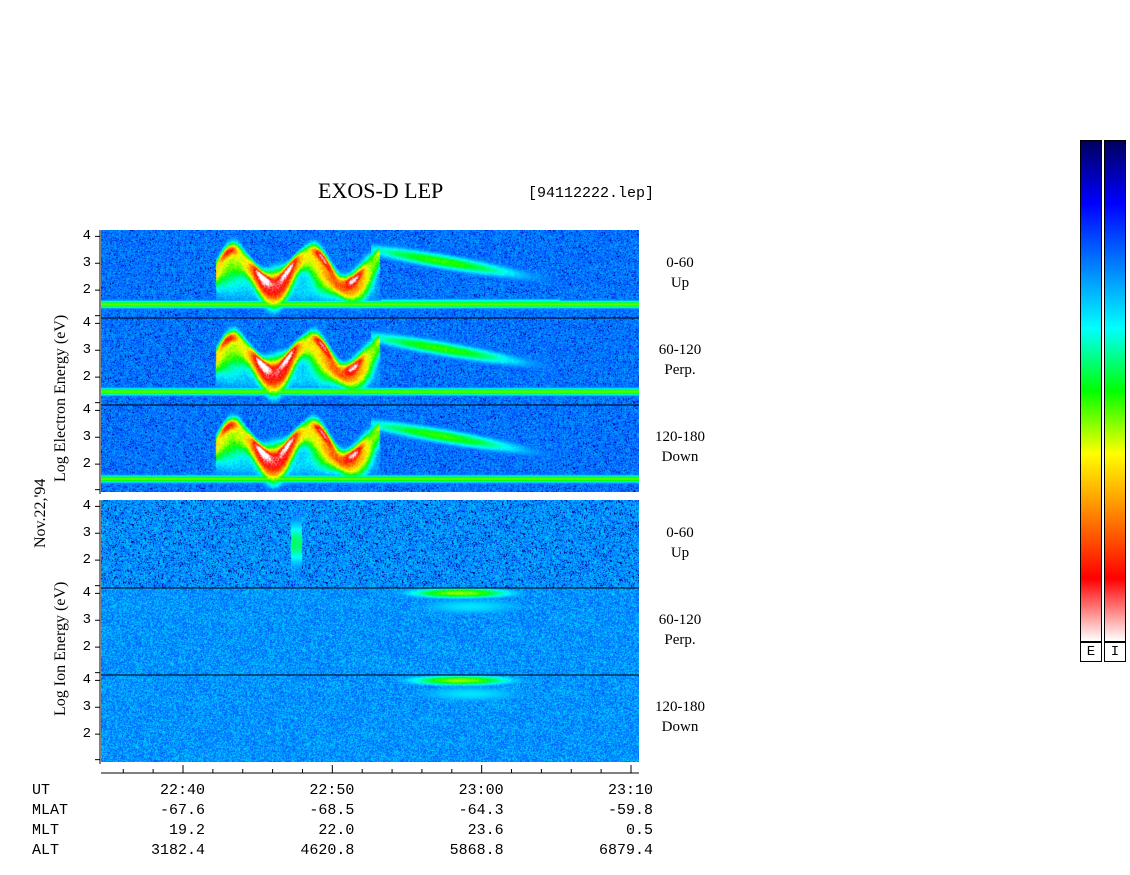 This screenshot has height=875, width=1130. What do you see at coordinates (639, 830) in the screenshot?
I see `x-label-mlt: 0.5` at bounding box center [639, 830].